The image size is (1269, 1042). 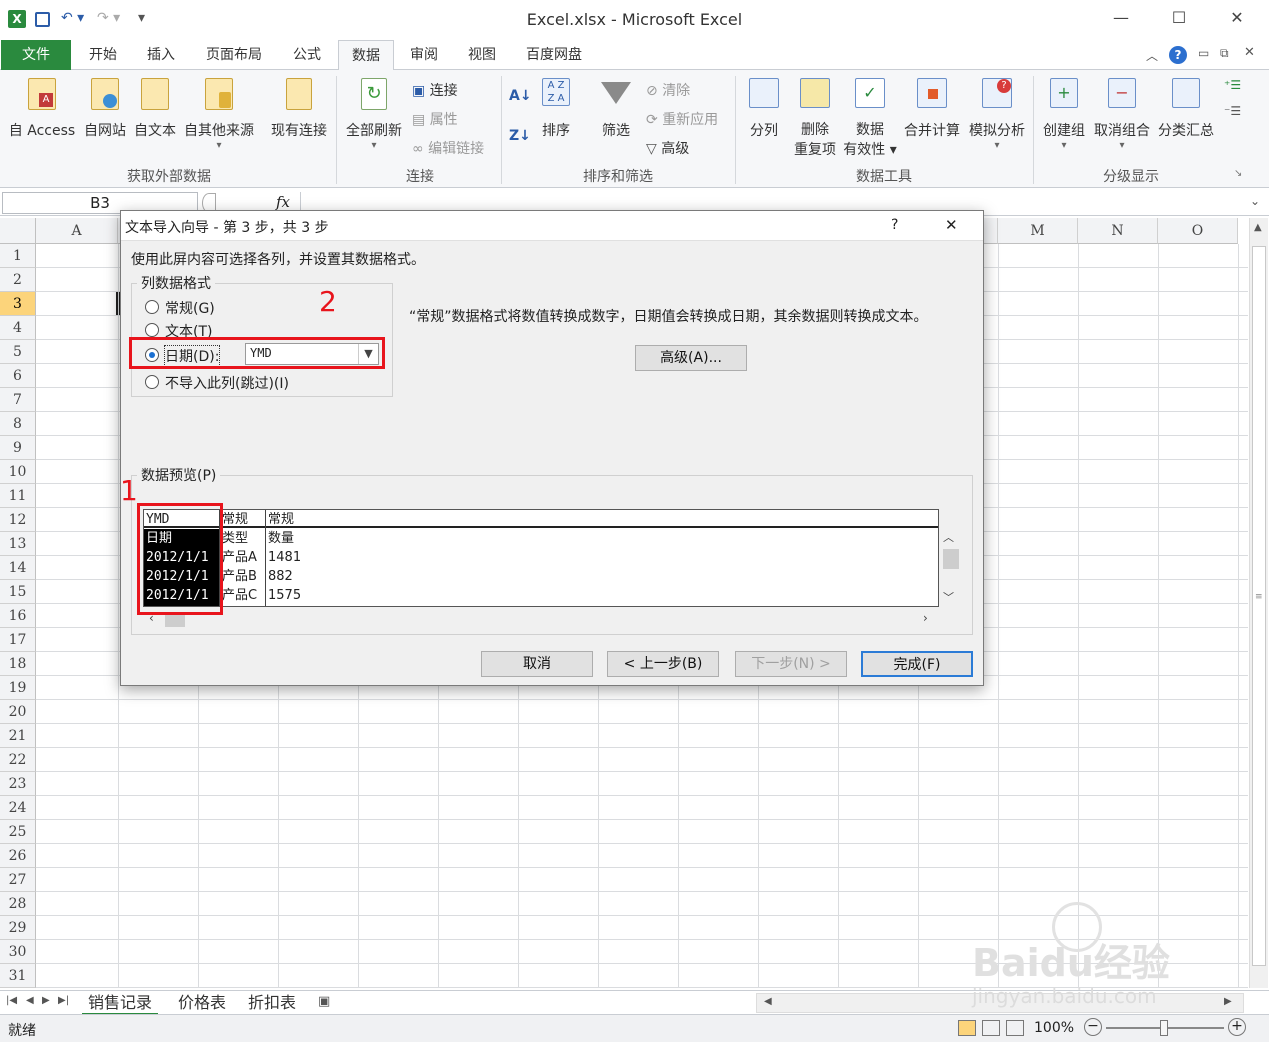 I want to click on zoom-slider-thumb, so click(x=1164, y=1028).